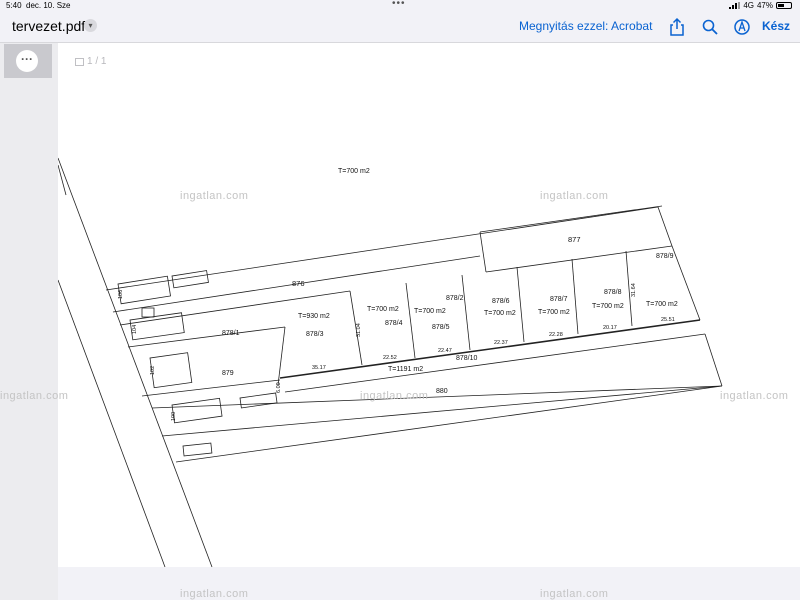 The width and height of the screenshot is (800, 600). Describe the element at coordinates (231, 333) in the screenshot. I see `parcel-number: 878/1` at that location.